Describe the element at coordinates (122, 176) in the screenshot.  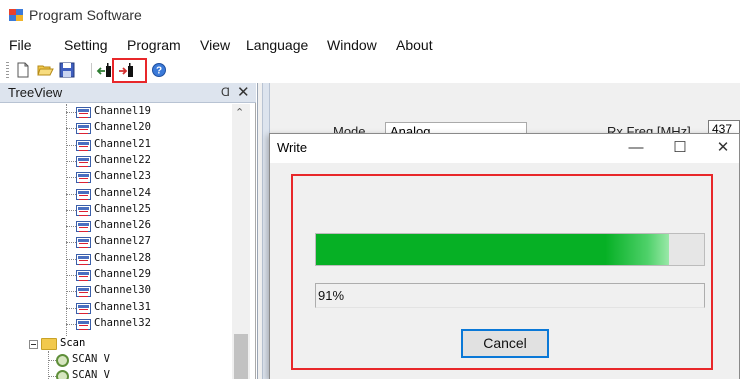
I see `tree-node-label: Channel23` at that location.